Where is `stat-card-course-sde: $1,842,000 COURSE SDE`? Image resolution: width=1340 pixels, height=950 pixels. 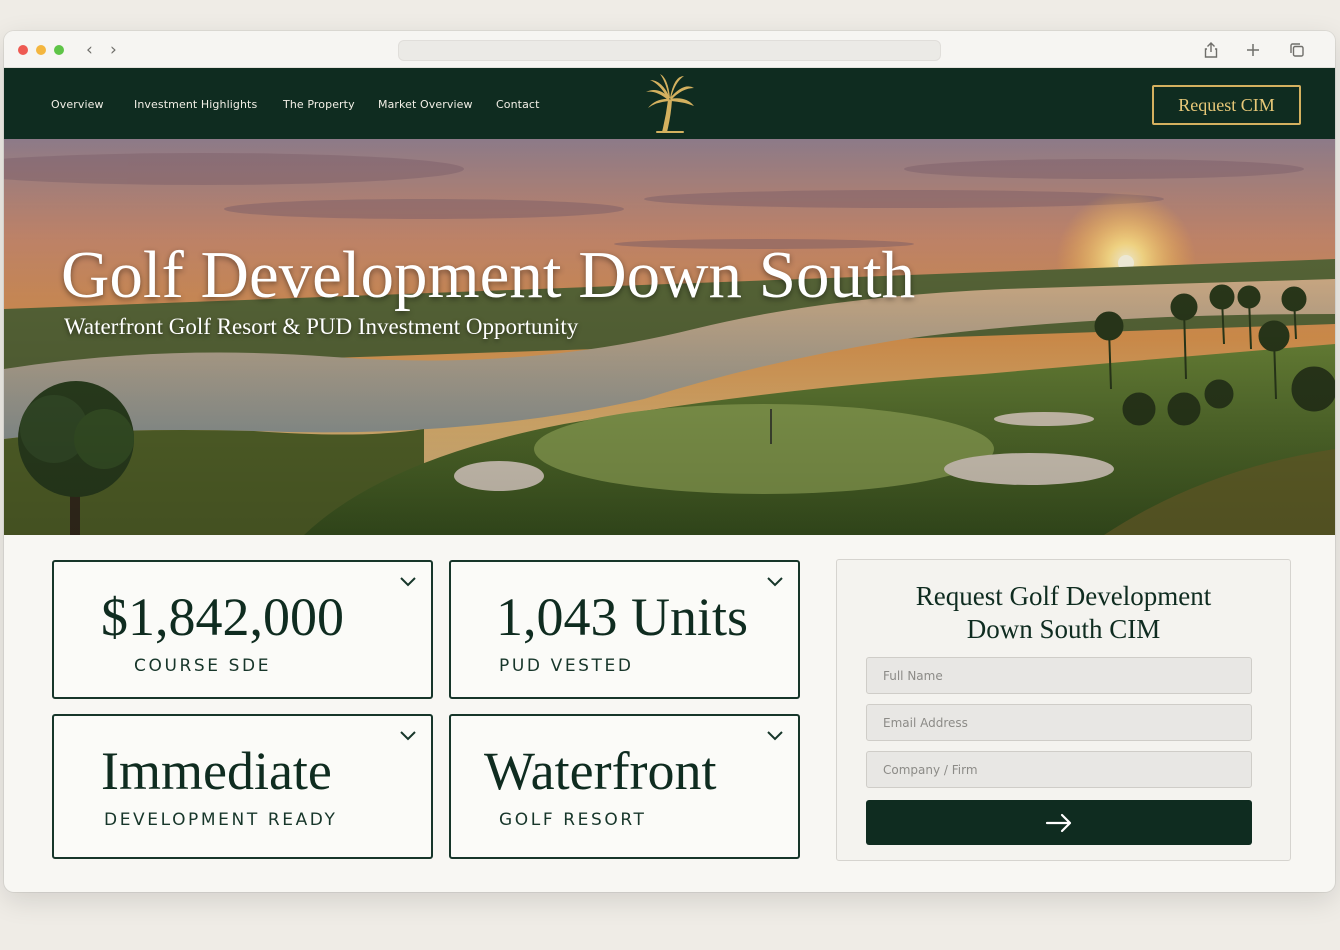 stat-card-course-sde: $1,842,000 COURSE SDE is located at coordinates (242, 629).